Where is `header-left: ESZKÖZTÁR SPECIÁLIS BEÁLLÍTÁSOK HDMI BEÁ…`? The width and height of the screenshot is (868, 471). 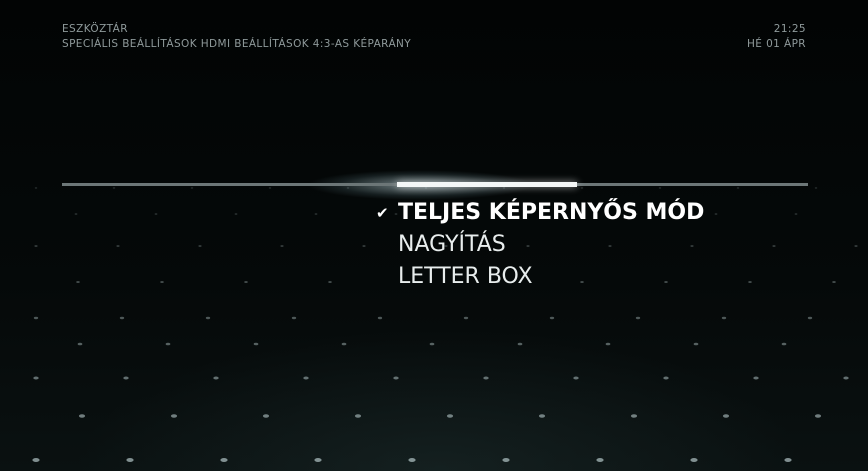
header-left: ESZKÖZTÁR SPECIÁLIS BEÁLLÍTÁSOK HDMI BEÁ… is located at coordinates (236, 37).